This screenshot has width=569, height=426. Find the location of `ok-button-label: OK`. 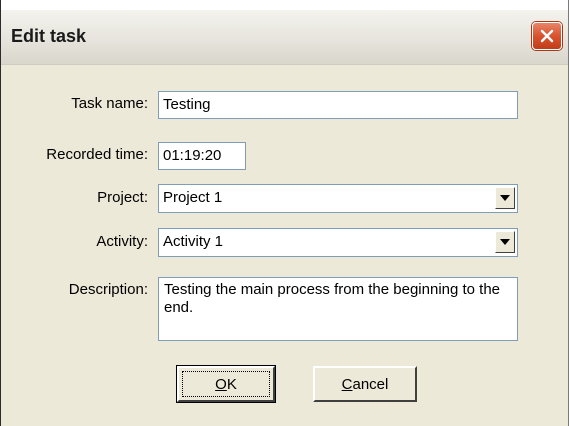

ok-button-label: OK is located at coordinates (226, 384).